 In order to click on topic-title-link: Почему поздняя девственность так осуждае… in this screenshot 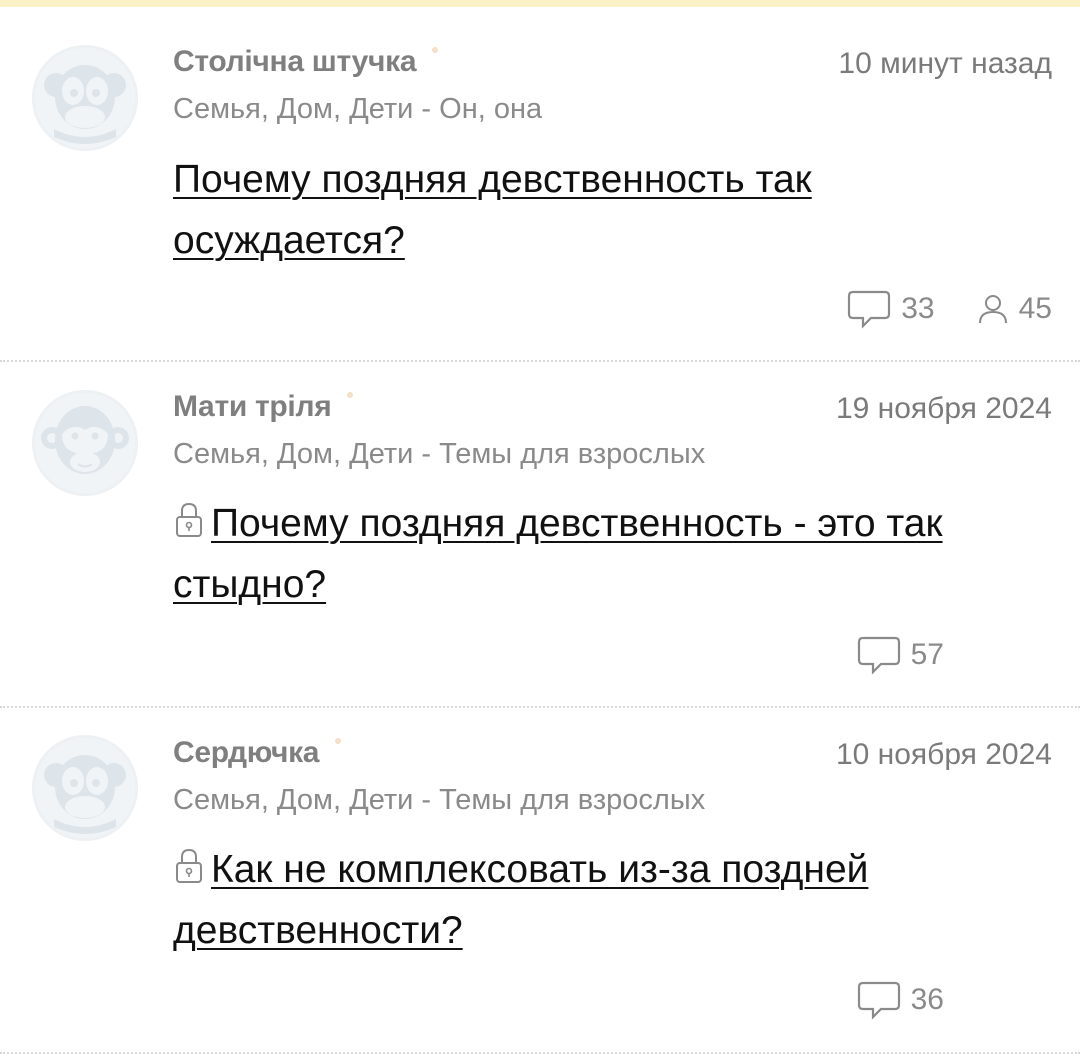, I will do `click(492, 210)`.